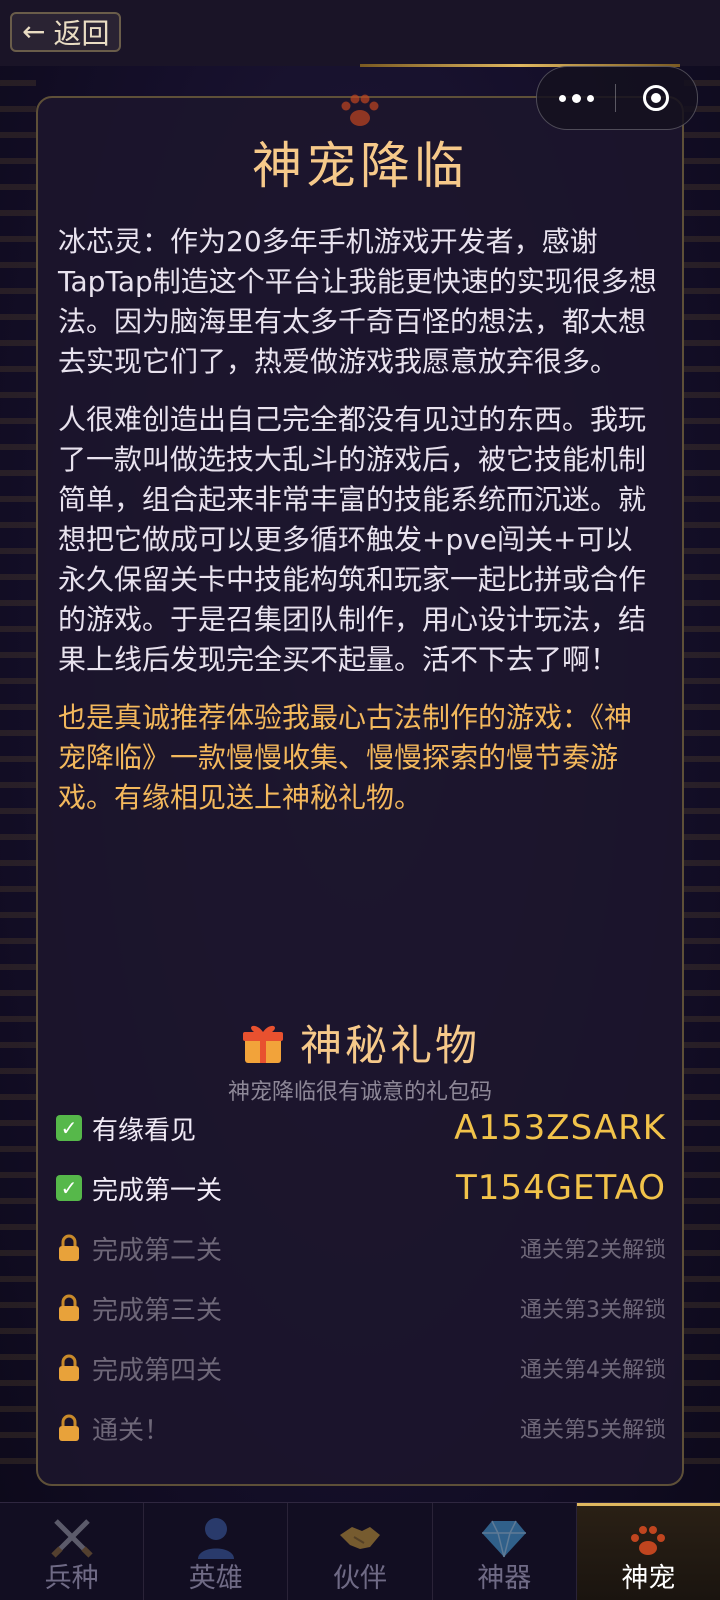  Describe the element at coordinates (157, 1310) in the screenshot. I see `reward-label: 完成第三关` at that location.